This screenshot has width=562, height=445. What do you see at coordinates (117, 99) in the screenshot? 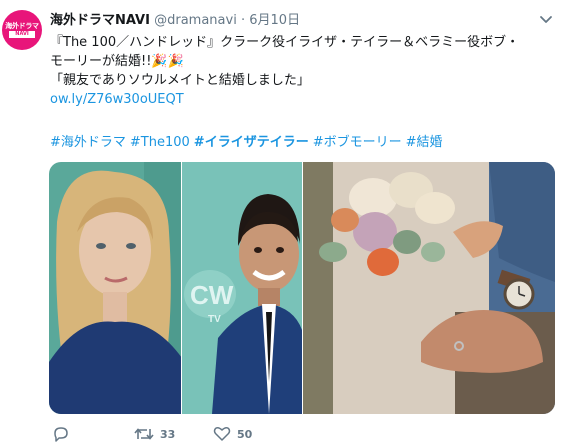
I see `tweet-link: ow.ly/Z76w30oUEQT` at bounding box center [117, 99].